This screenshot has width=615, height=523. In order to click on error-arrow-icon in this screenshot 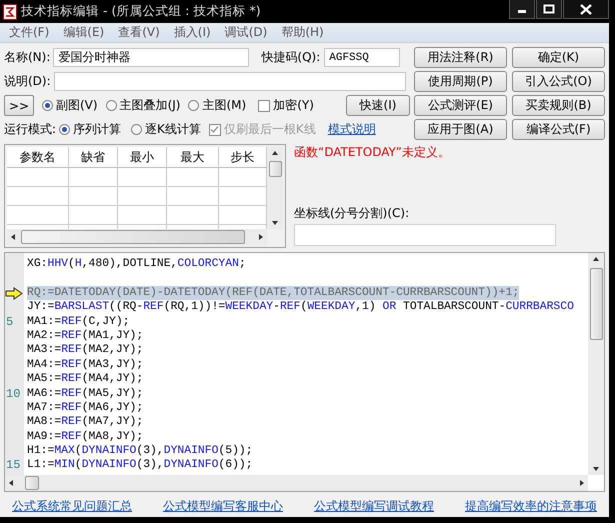, I will do `click(14, 293)`.